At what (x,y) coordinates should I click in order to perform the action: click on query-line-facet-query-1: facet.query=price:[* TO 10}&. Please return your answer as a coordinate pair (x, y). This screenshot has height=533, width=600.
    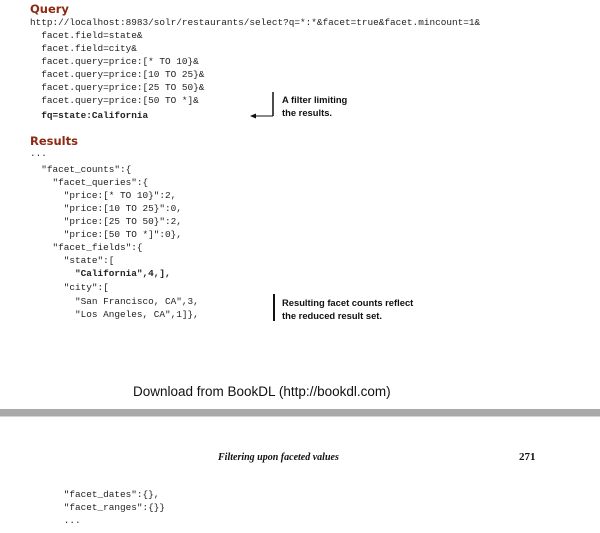
    Looking at the image, I should click on (114, 61).